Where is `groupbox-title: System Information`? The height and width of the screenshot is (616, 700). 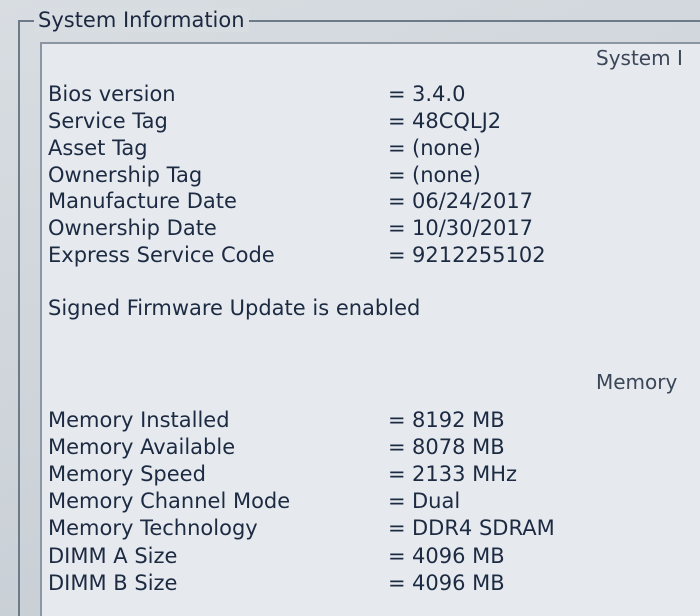 groupbox-title: System Information is located at coordinates (141, 20).